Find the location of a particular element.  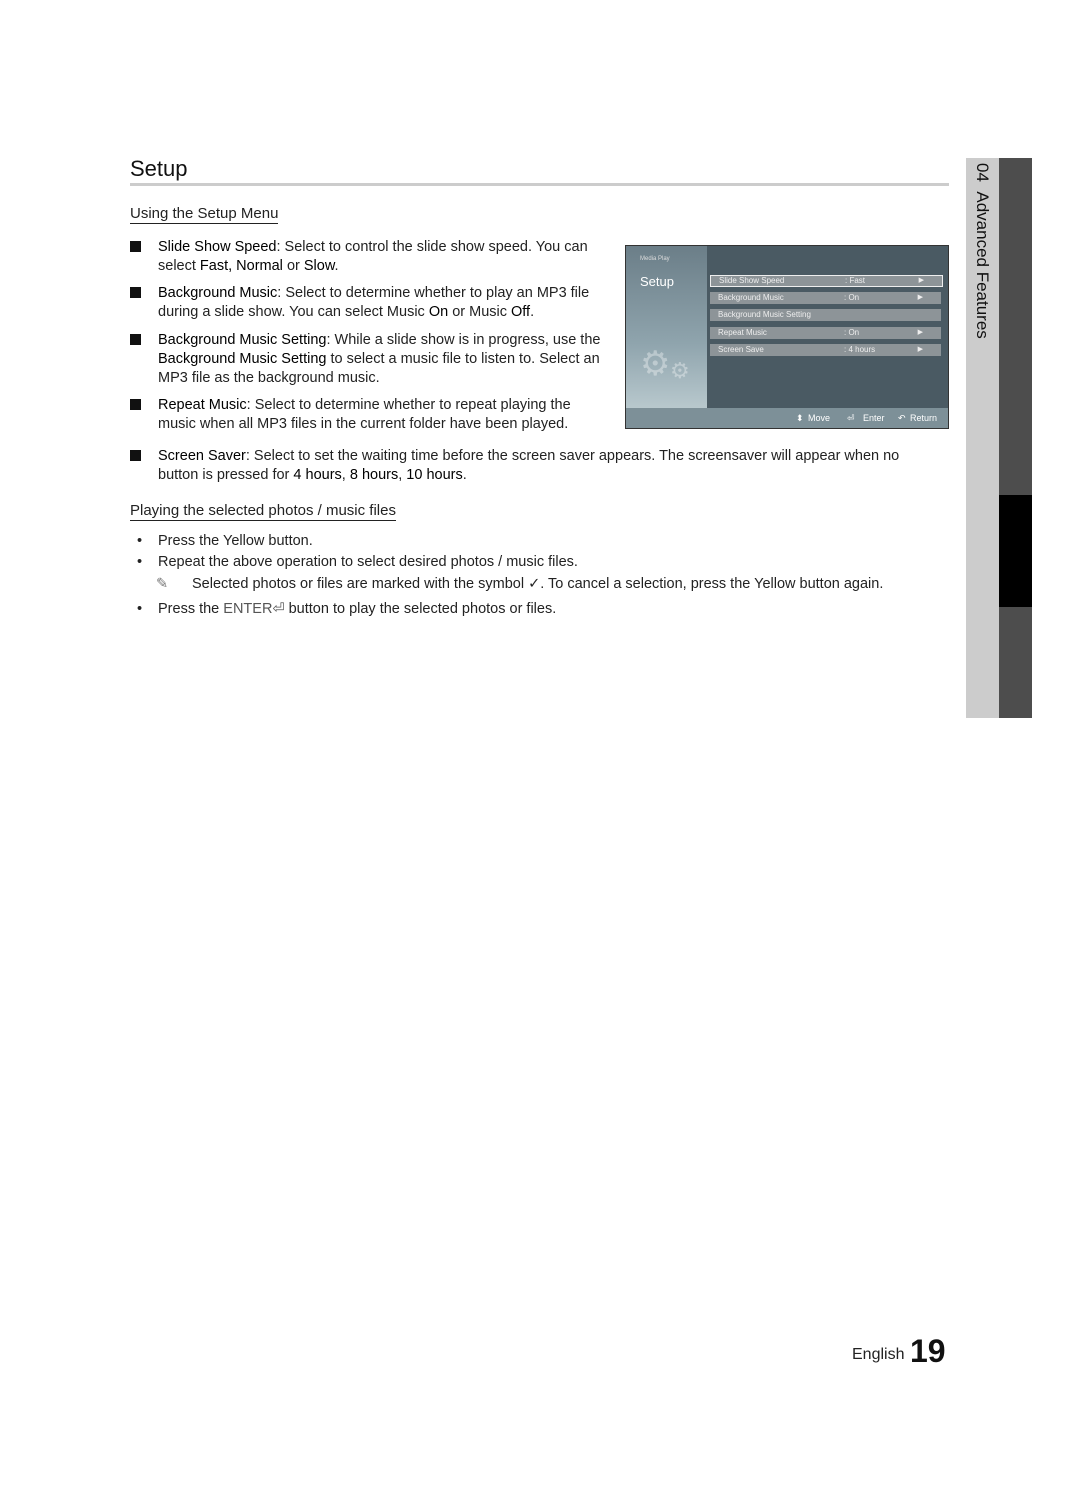

menu-row-background-music-setting: Background Music Setting is located at coordinates (825, 315).